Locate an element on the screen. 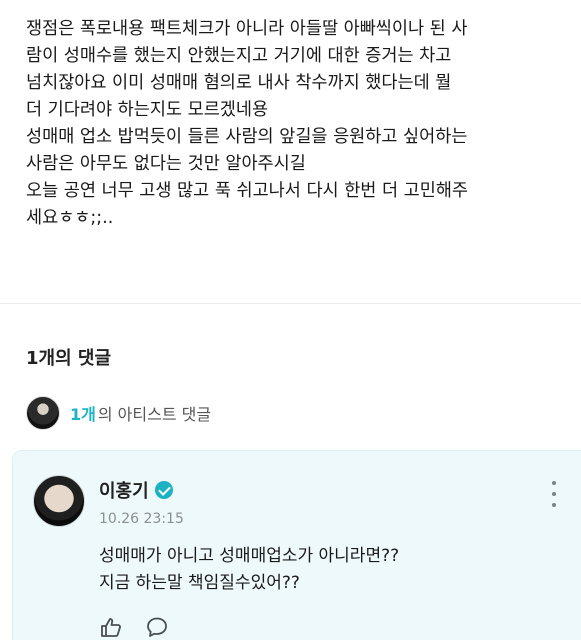 The image size is (581, 640). post-text-line: 성매매 업소 밥먹듯이 들른 사람의 앞길을 응원하고 싶어하는 is located at coordinates (247, 137).